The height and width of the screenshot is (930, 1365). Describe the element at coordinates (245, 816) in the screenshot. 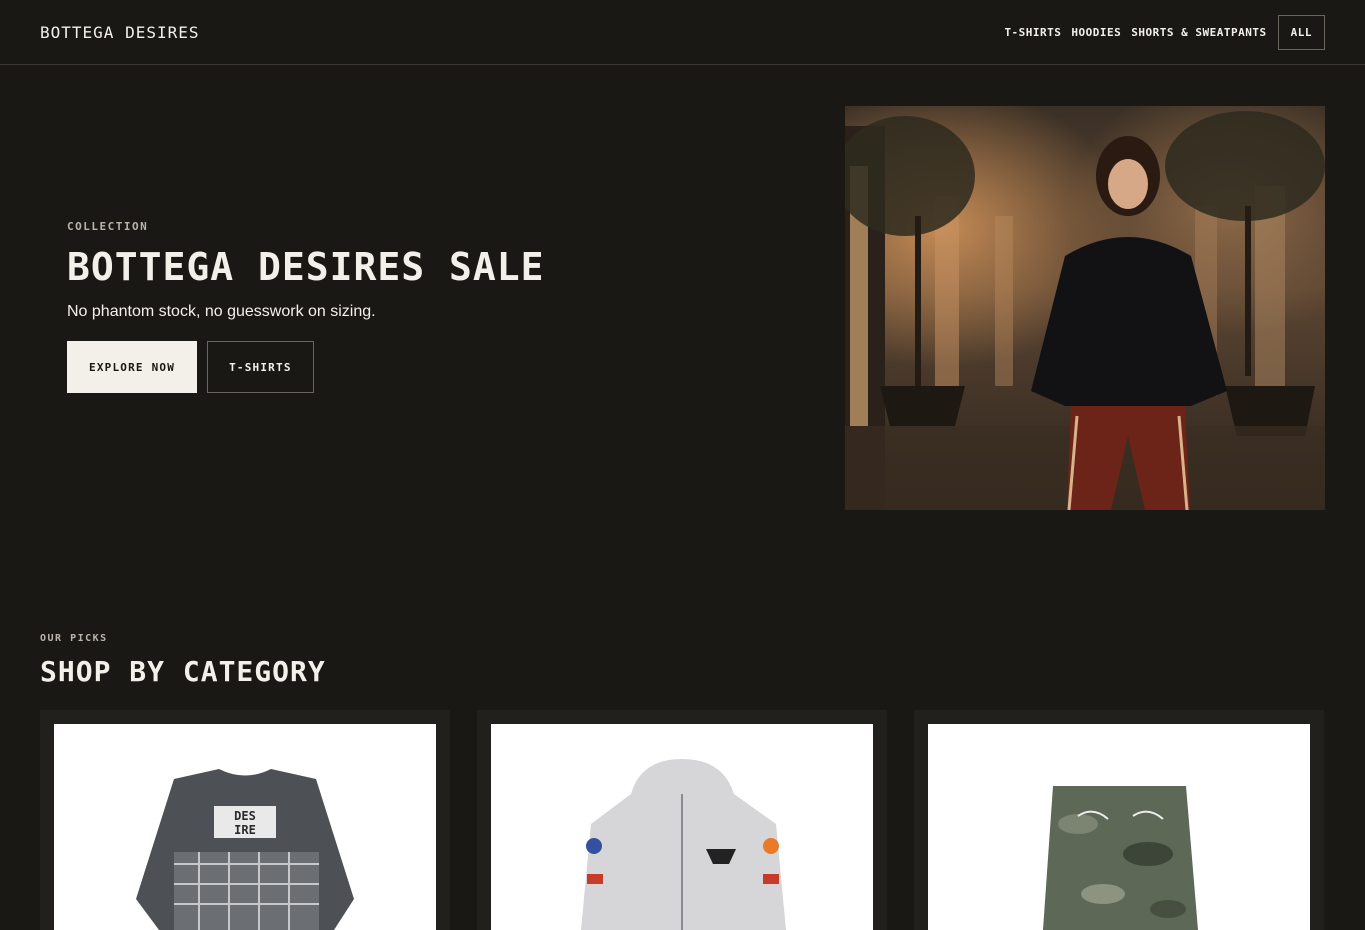

I see `svg-text: DES` at that location.